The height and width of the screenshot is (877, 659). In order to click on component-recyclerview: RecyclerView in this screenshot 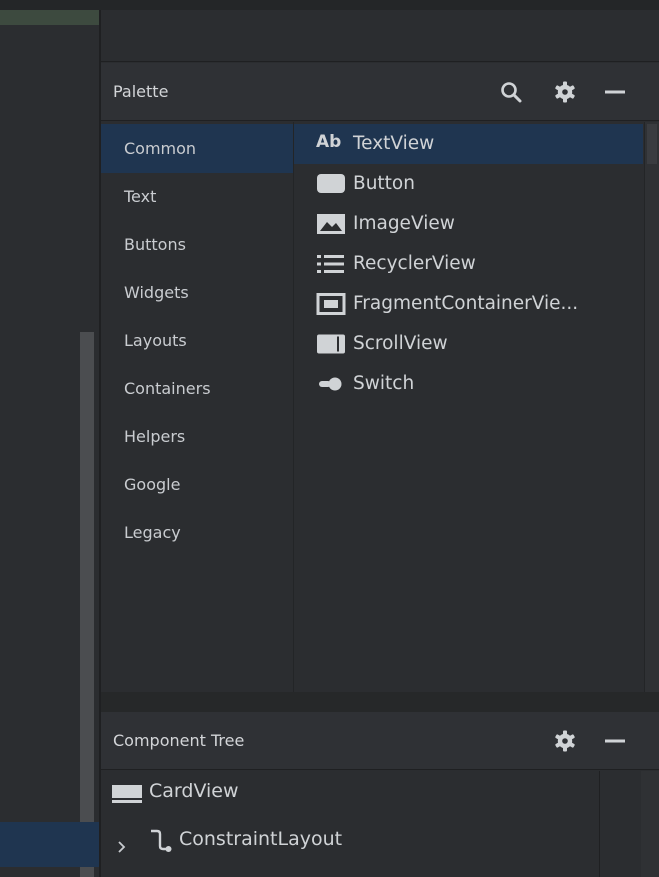, I will do `click(468, 264)`.